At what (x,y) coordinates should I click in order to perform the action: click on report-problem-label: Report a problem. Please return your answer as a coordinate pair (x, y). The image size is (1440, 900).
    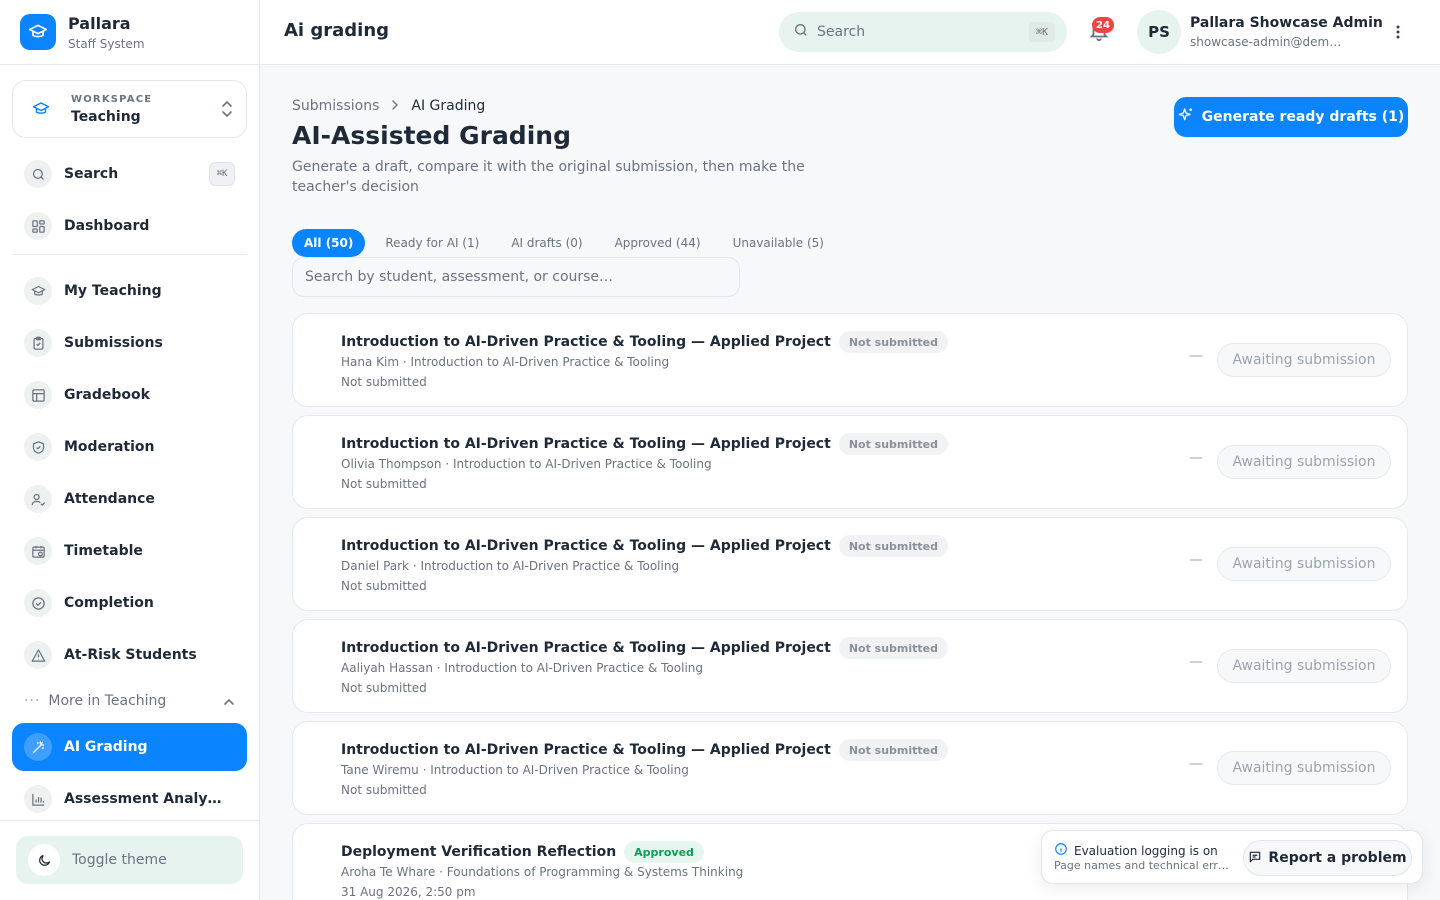
    Looking at the image, I should click on (1337, 858).